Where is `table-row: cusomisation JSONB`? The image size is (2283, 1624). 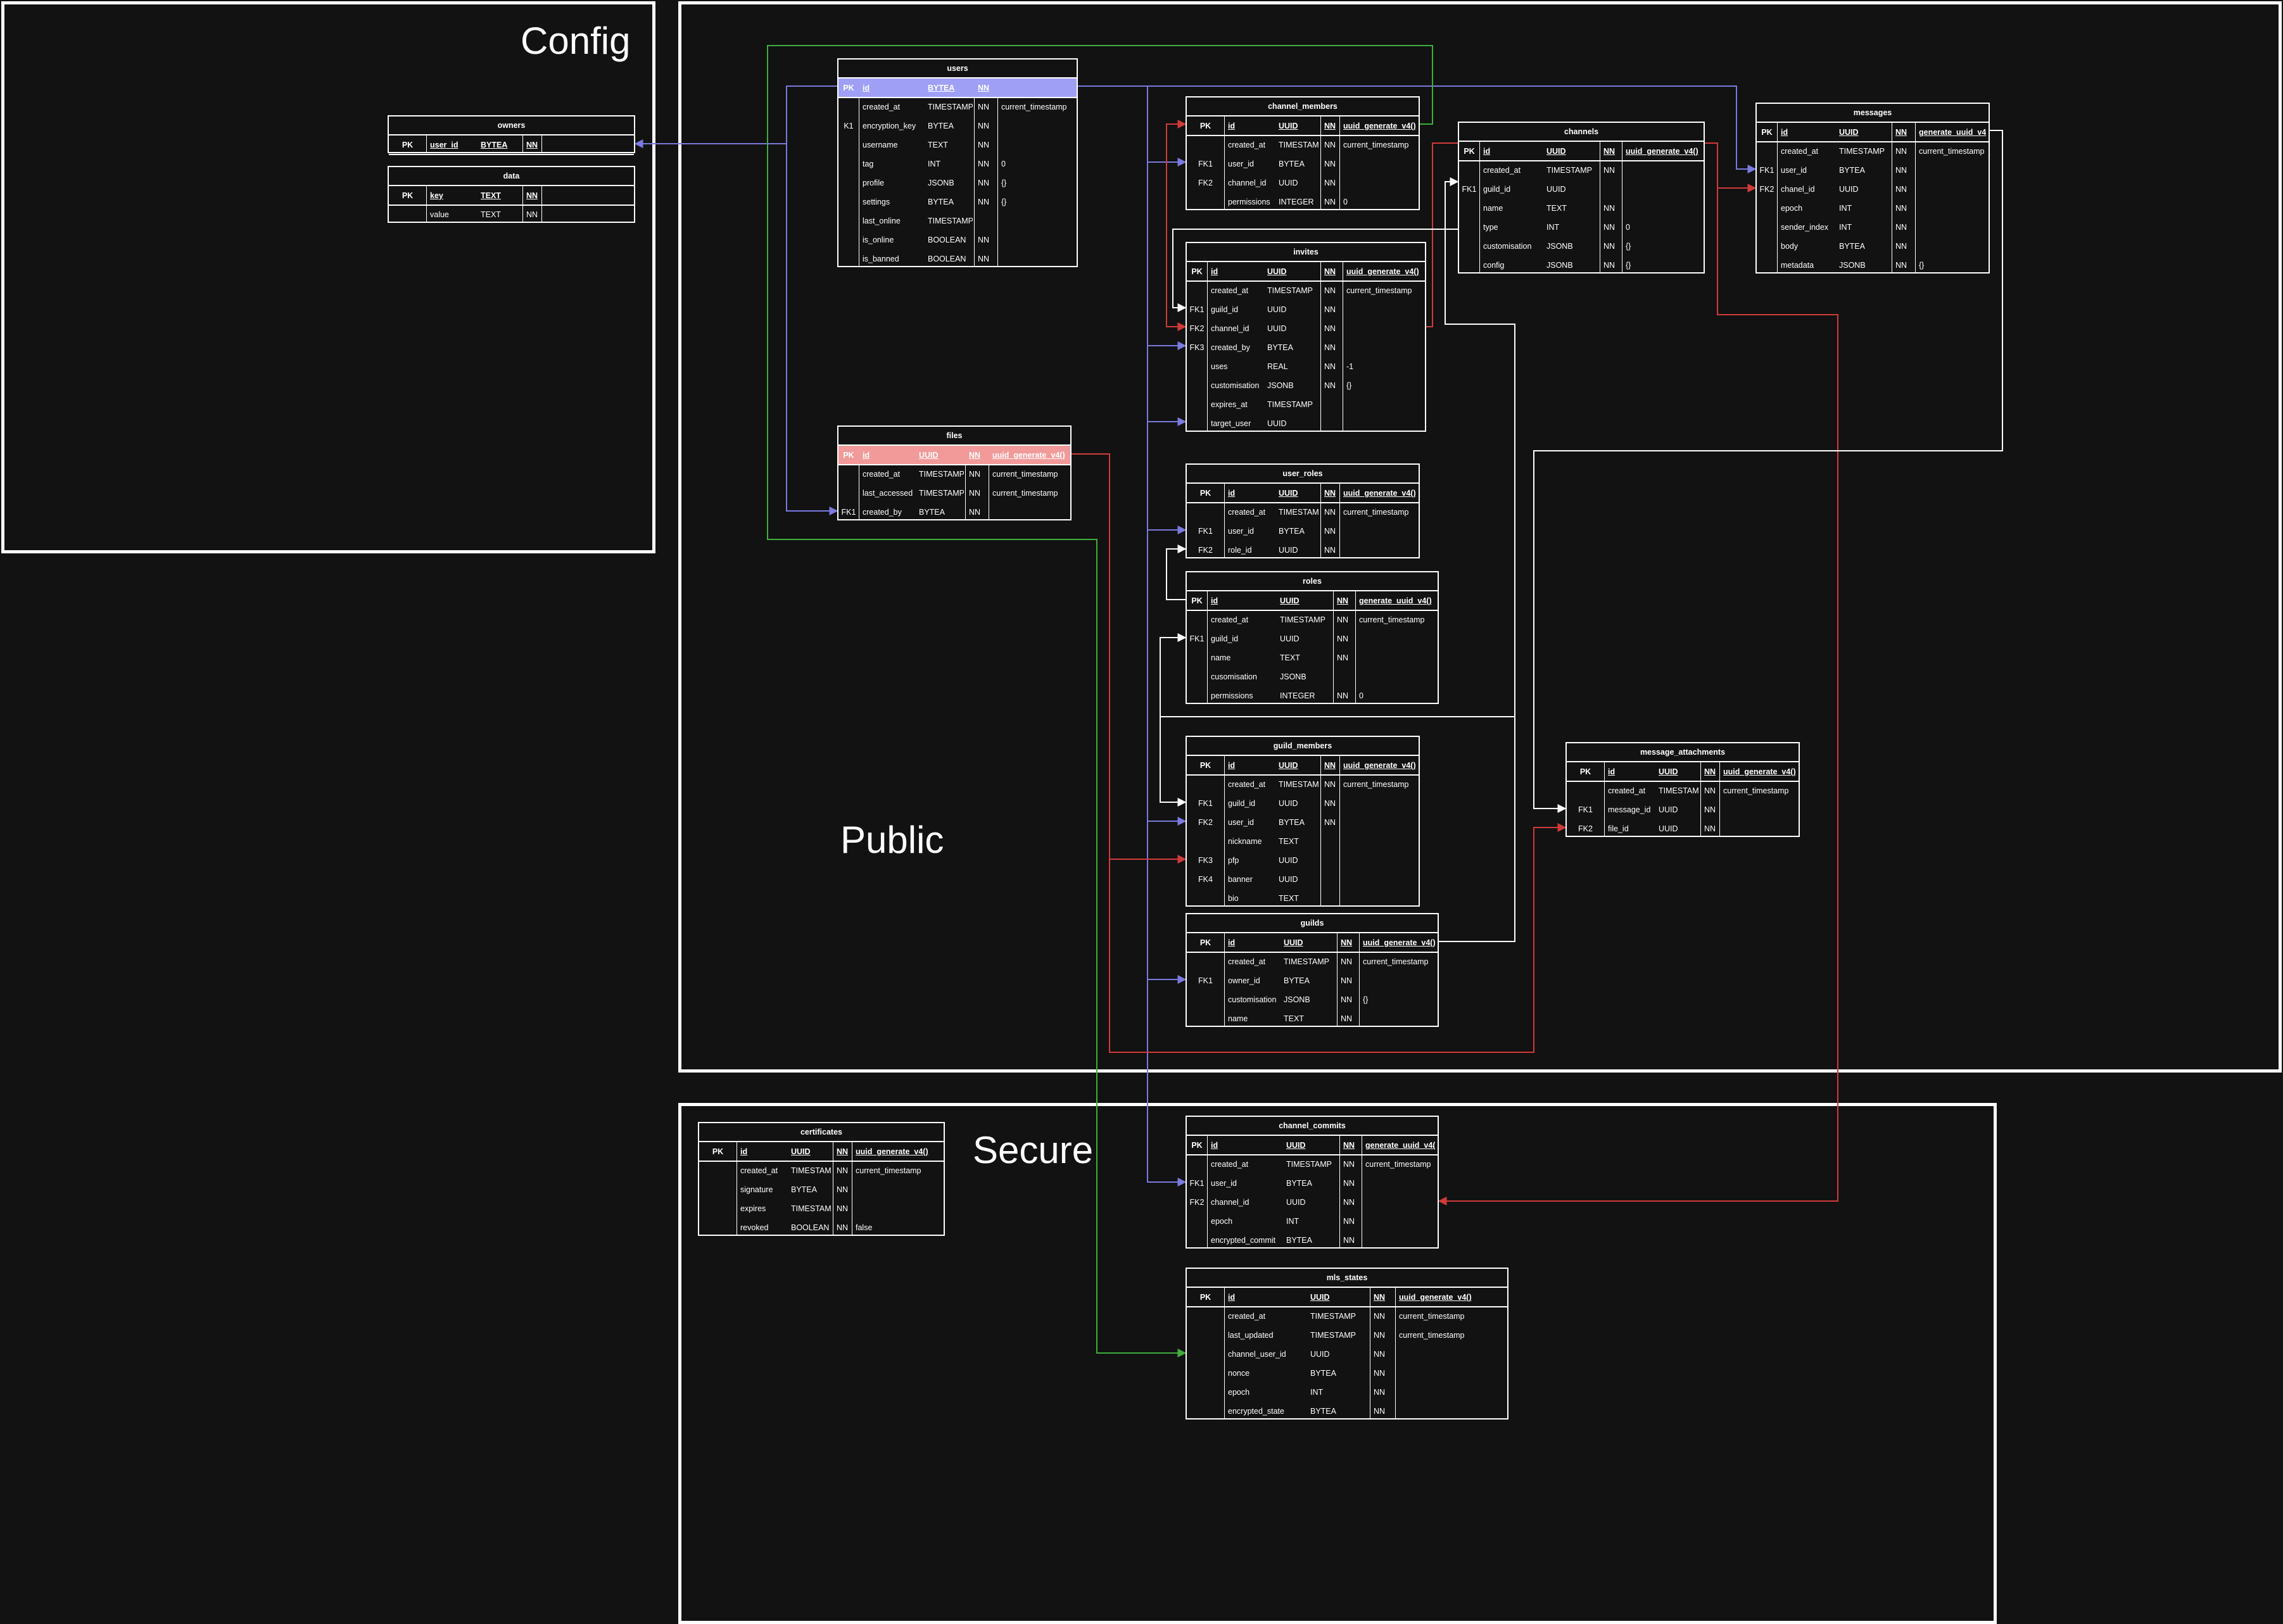
table-row: cusomisation JSONB is located at coordinates (1312, 677).